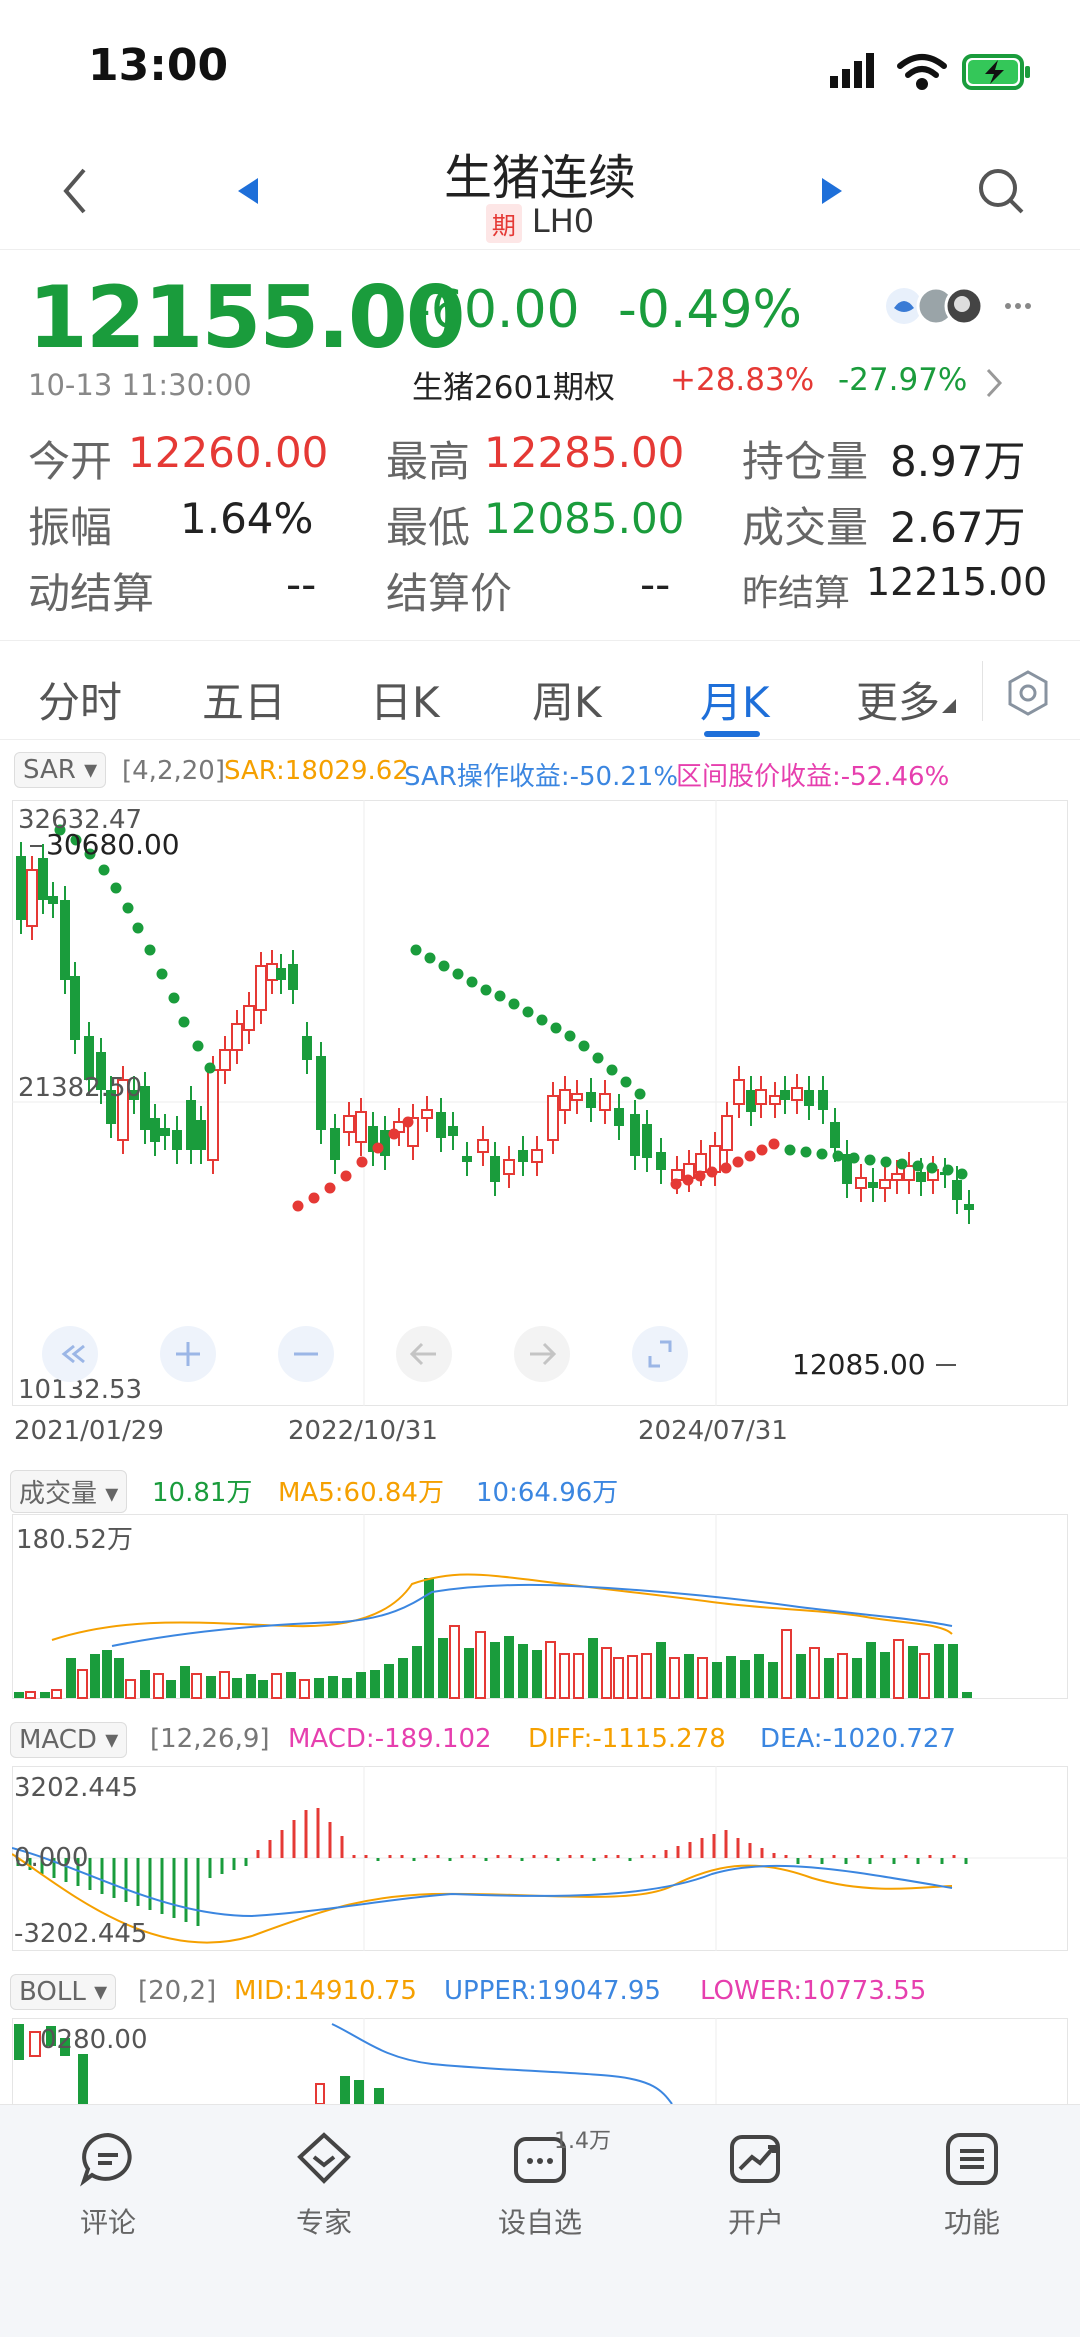 This screenshot has width=1080, height=2337. Describe the element at coordinates (540, 222) in the screenshot. I see `contract-code-row: 期 LH0` at that location.